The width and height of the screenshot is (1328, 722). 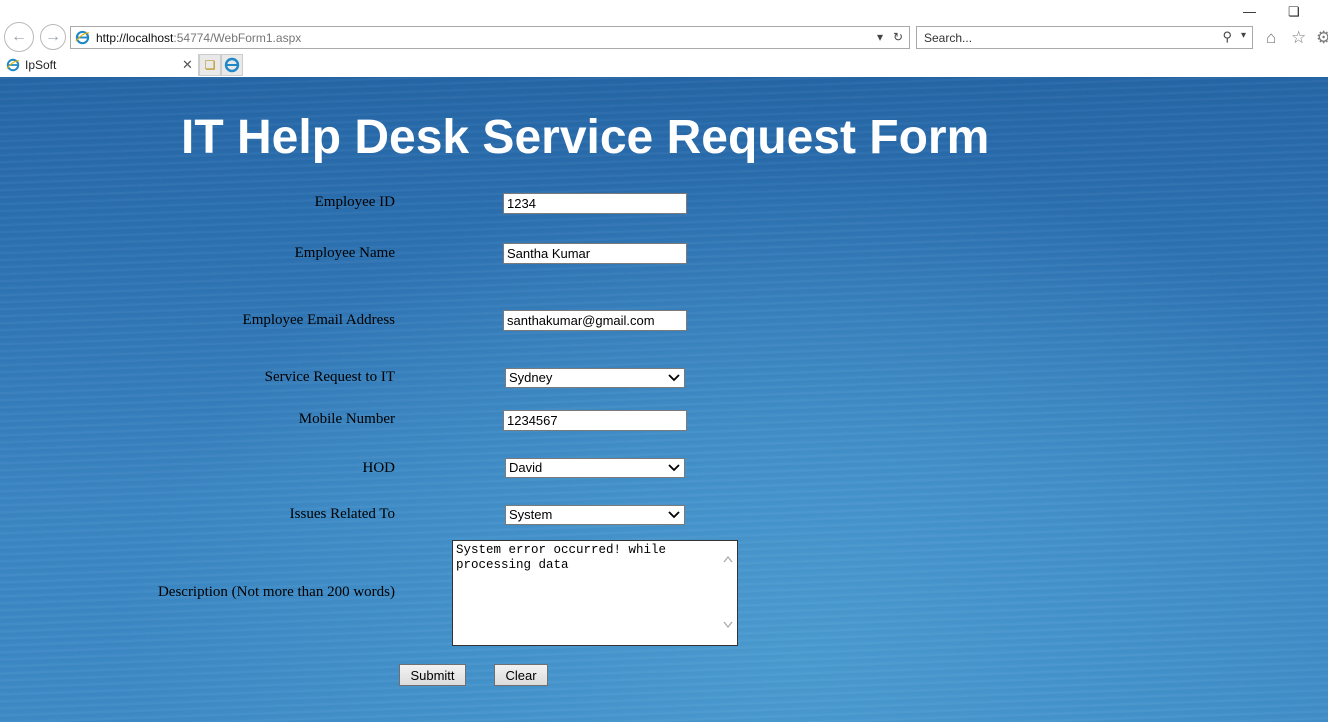 I want to click on service-request-value: Sydney, so click(x=531, y=377).